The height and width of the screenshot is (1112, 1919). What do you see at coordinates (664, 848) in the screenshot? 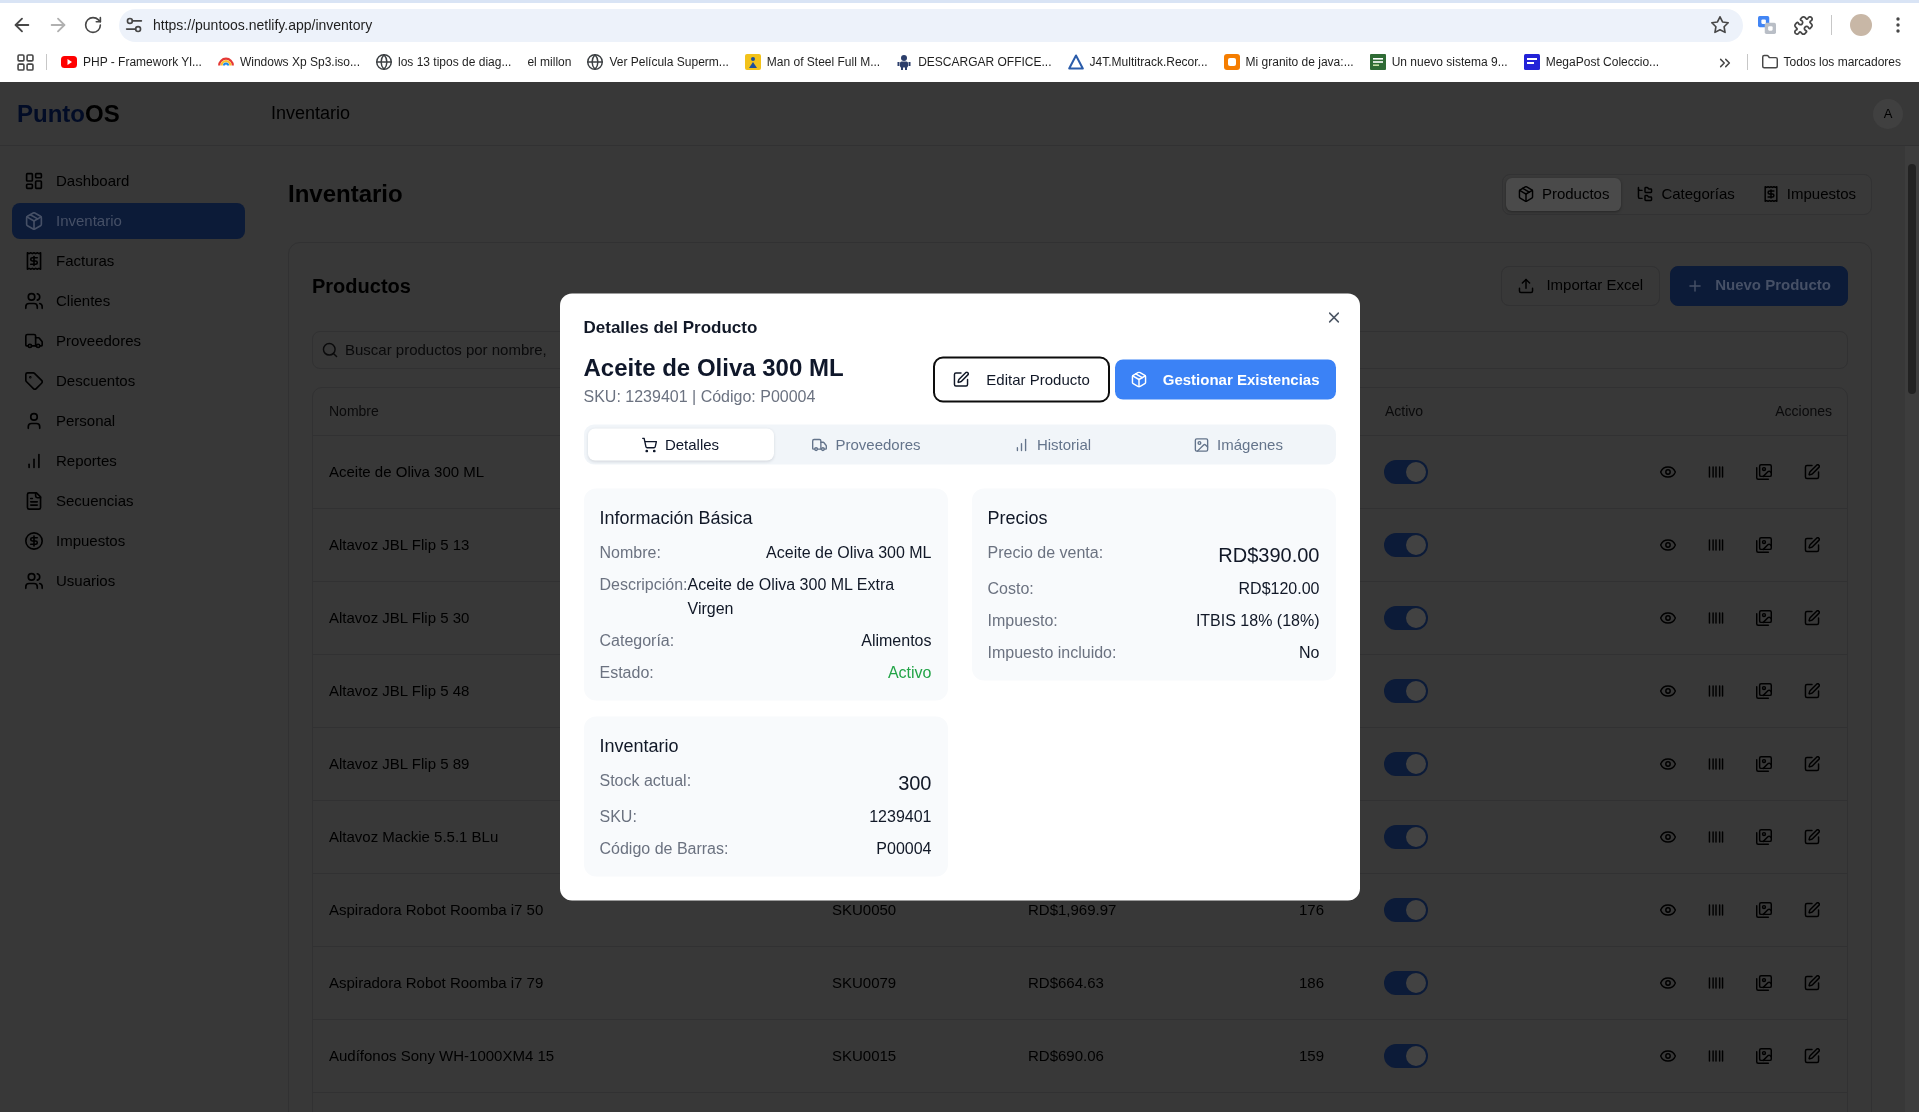
I see `field-label: Código de Barras:` at bounding box center [664, 848].